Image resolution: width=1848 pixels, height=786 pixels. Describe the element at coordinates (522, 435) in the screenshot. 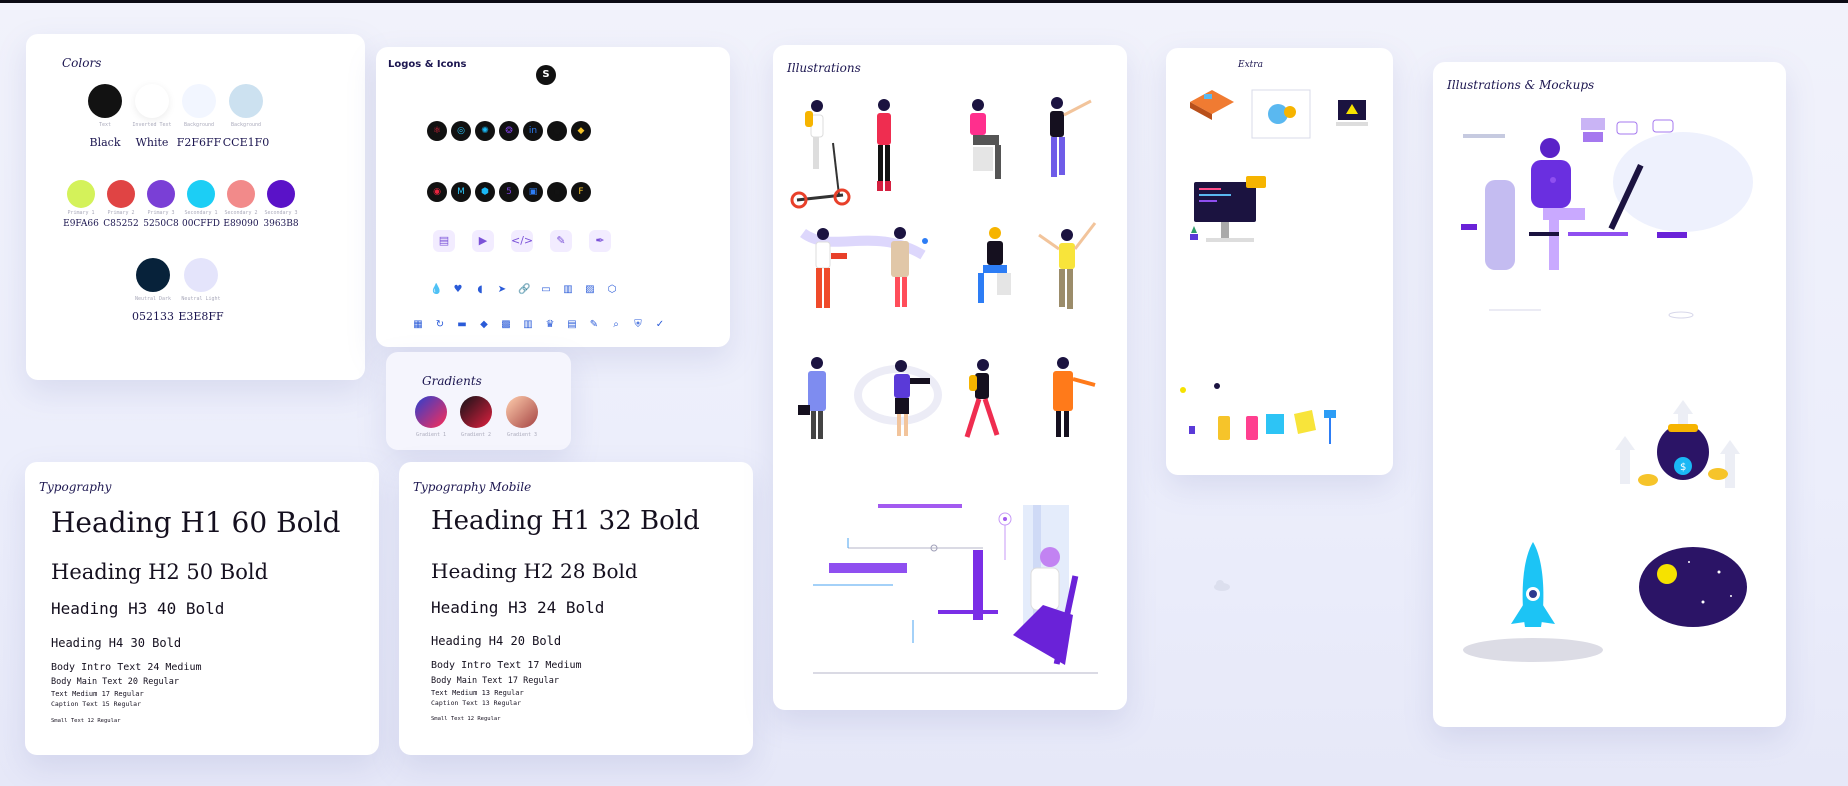

I see `gradient-3-label: Gradient 3` at that location.